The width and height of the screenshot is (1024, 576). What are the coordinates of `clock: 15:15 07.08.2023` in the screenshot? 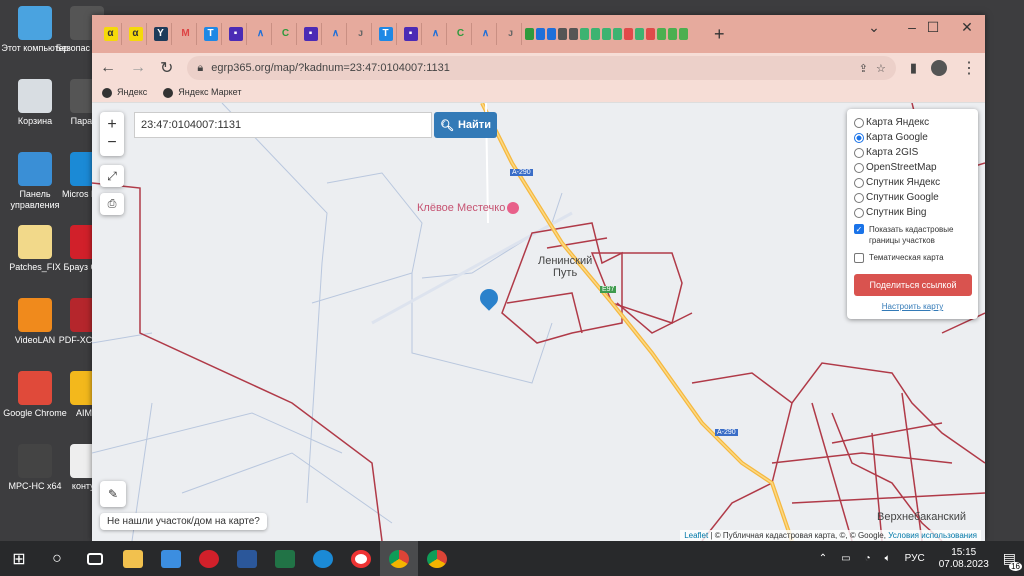 It's located at (964, 559).